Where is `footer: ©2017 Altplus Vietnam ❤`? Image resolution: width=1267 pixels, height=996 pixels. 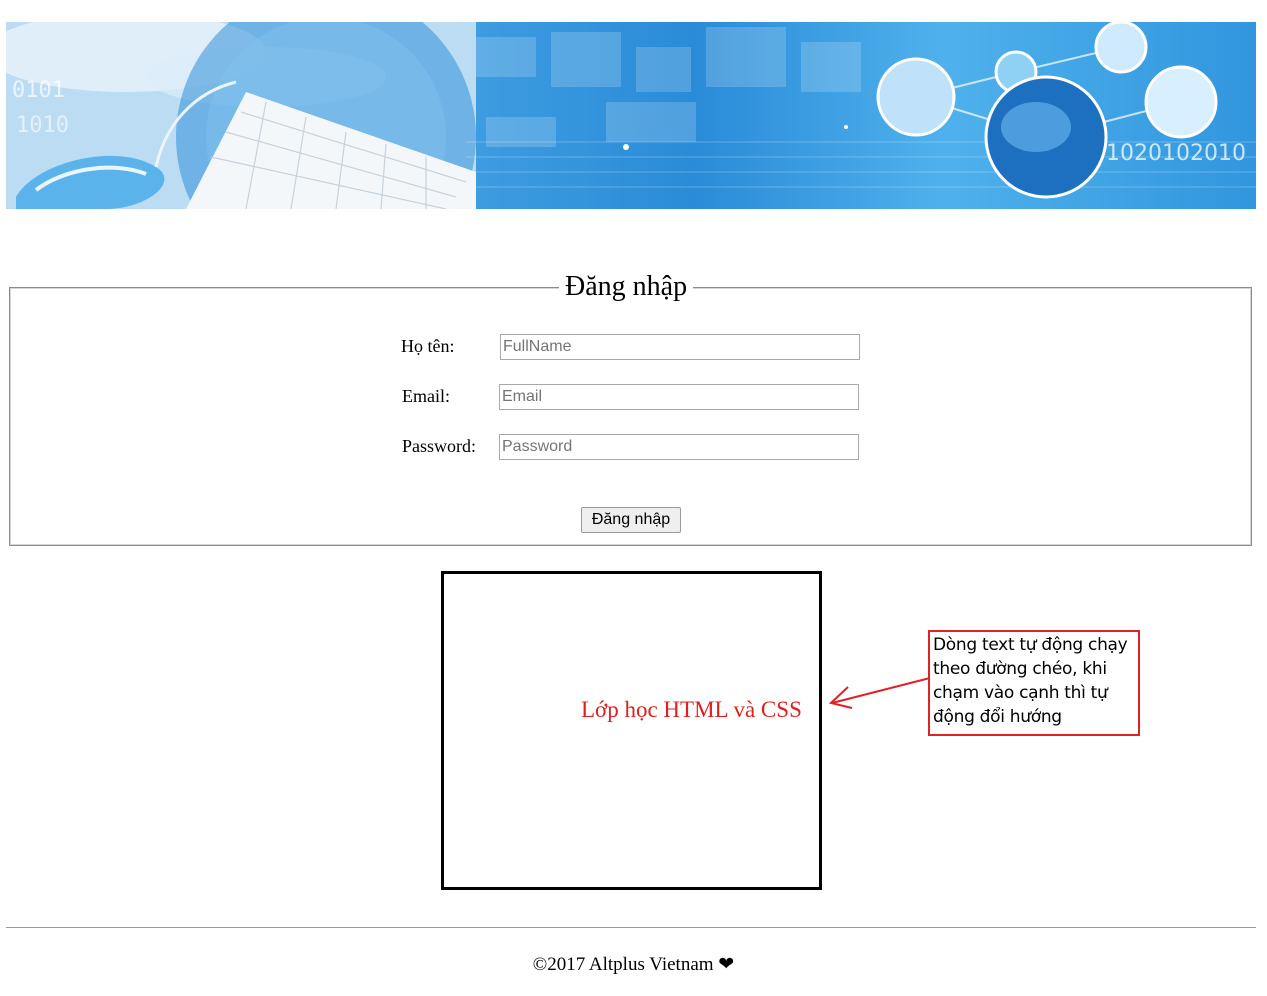
footer: ©2017 Altplus Vietnam ❤ is located at coordinates (633, 964).